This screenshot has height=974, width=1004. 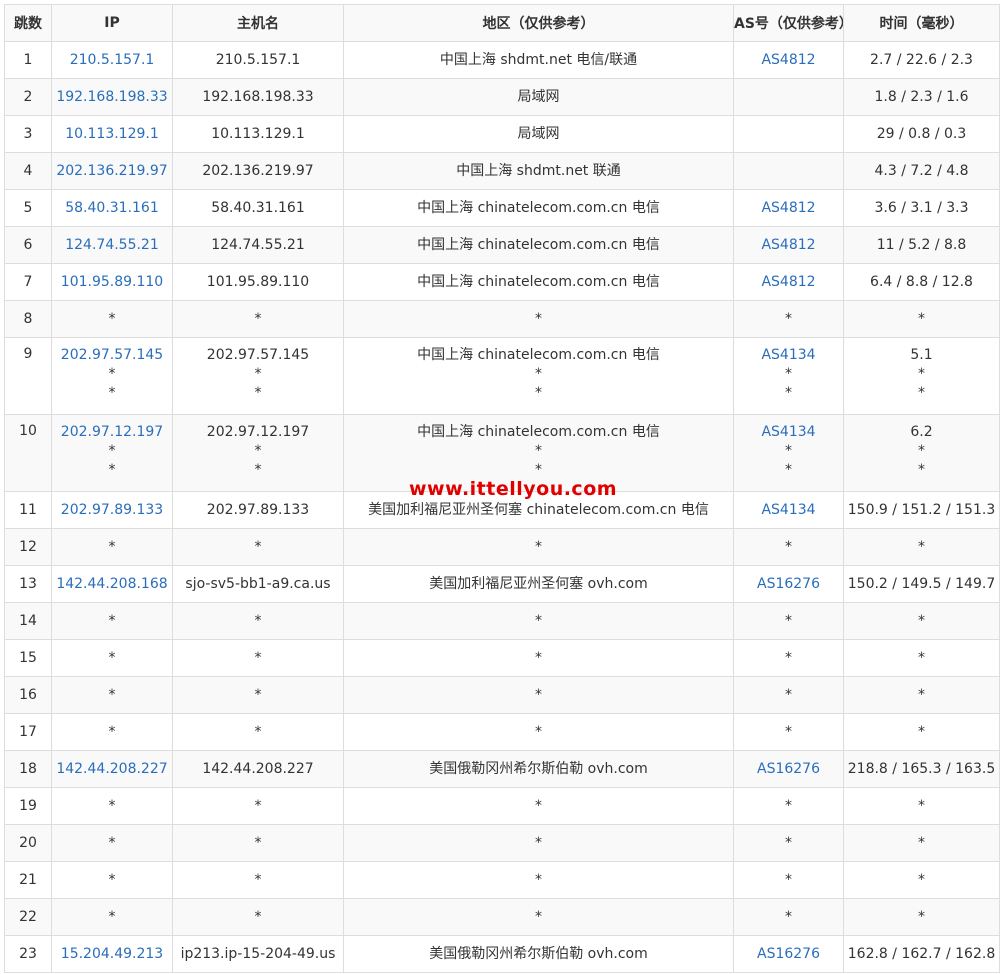 What do you see at coordinates (921, 432) in the screenshot?
I see `time-text: 6.2` at bounding box center [921, 432].